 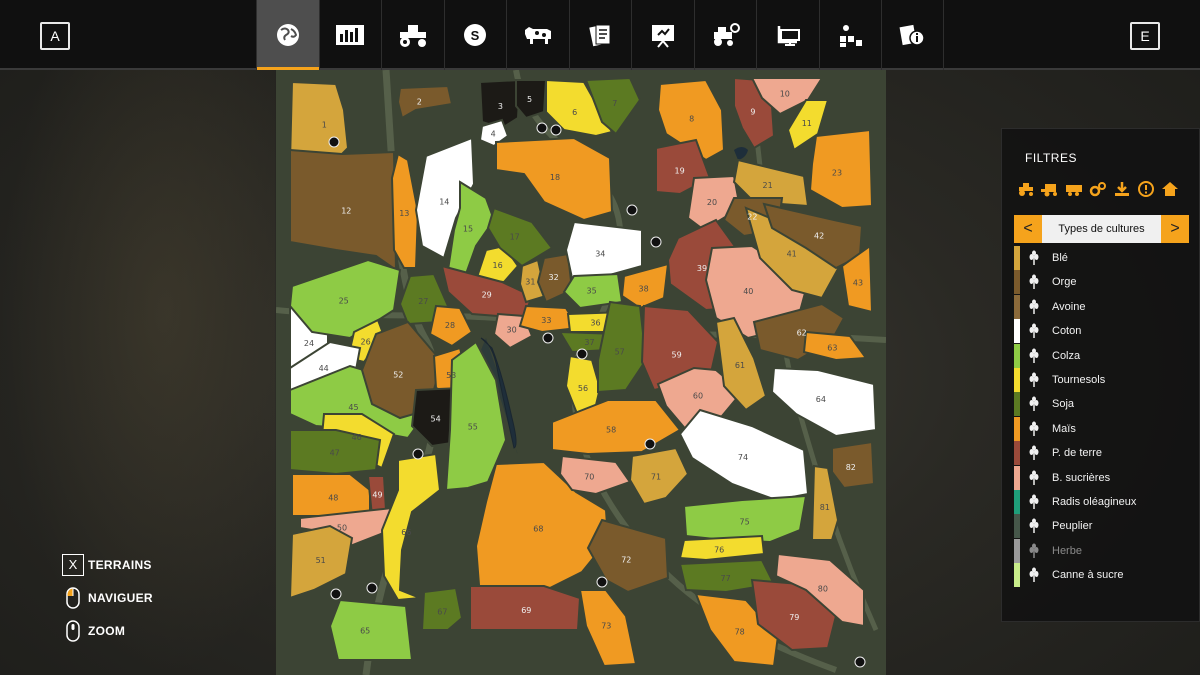 I want to click on sugarbeet-icon, so click(x=1034, y=478).